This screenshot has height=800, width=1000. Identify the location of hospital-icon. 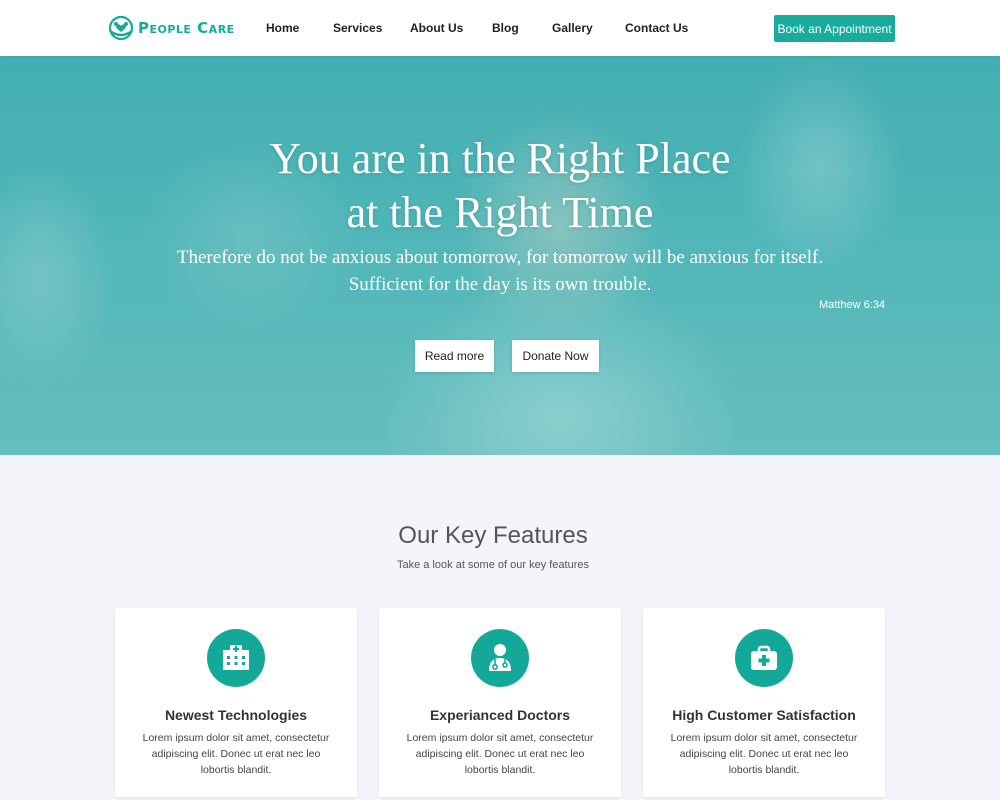
(236, 658).